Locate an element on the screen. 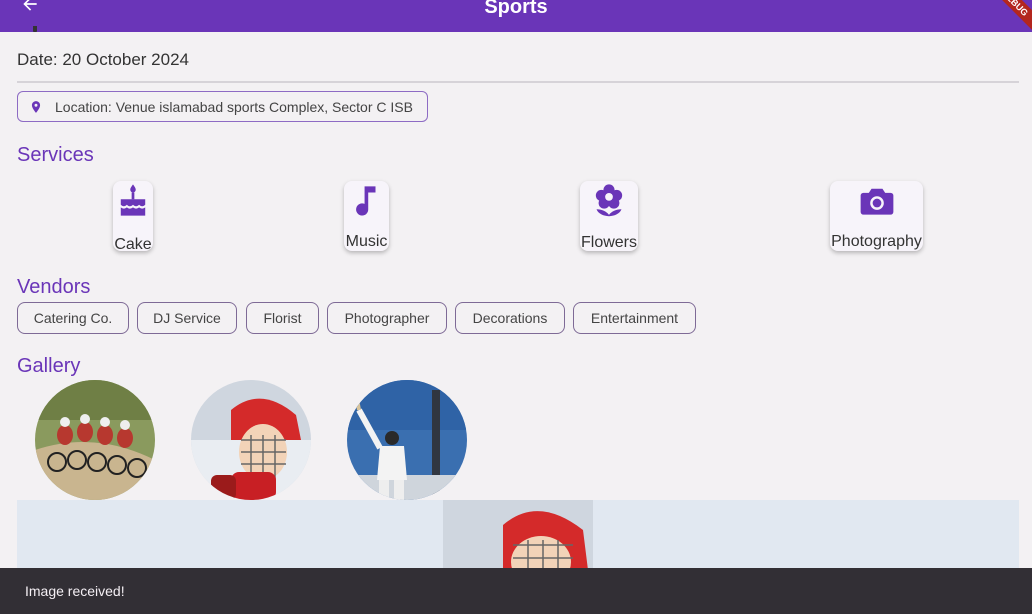  snackbar-message: Image received! is located at coordinates (75, 591).